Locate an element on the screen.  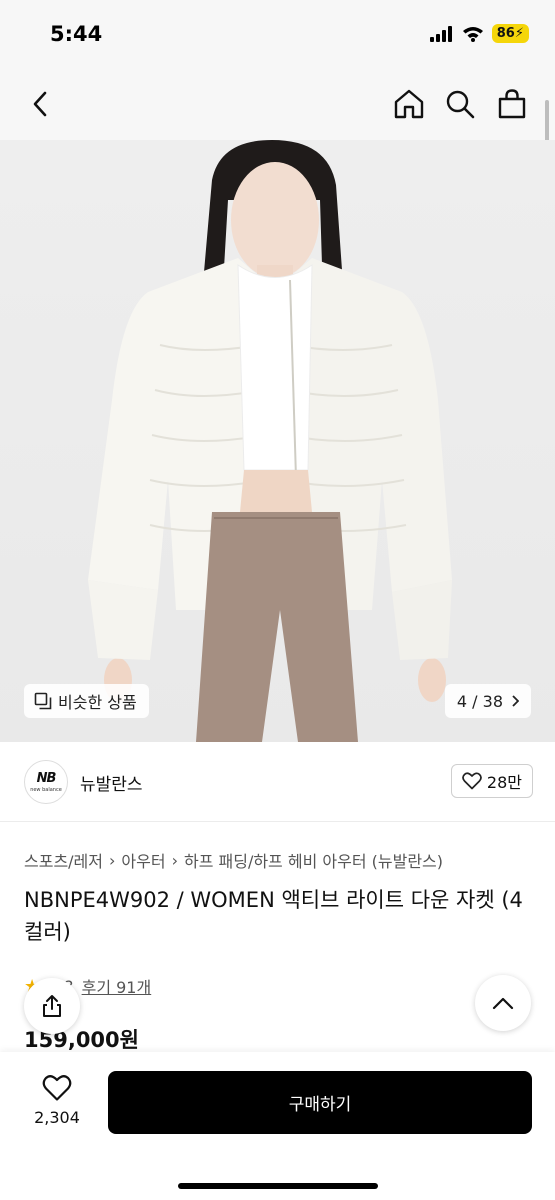
cart-icon is located at coordinates (512, 104).